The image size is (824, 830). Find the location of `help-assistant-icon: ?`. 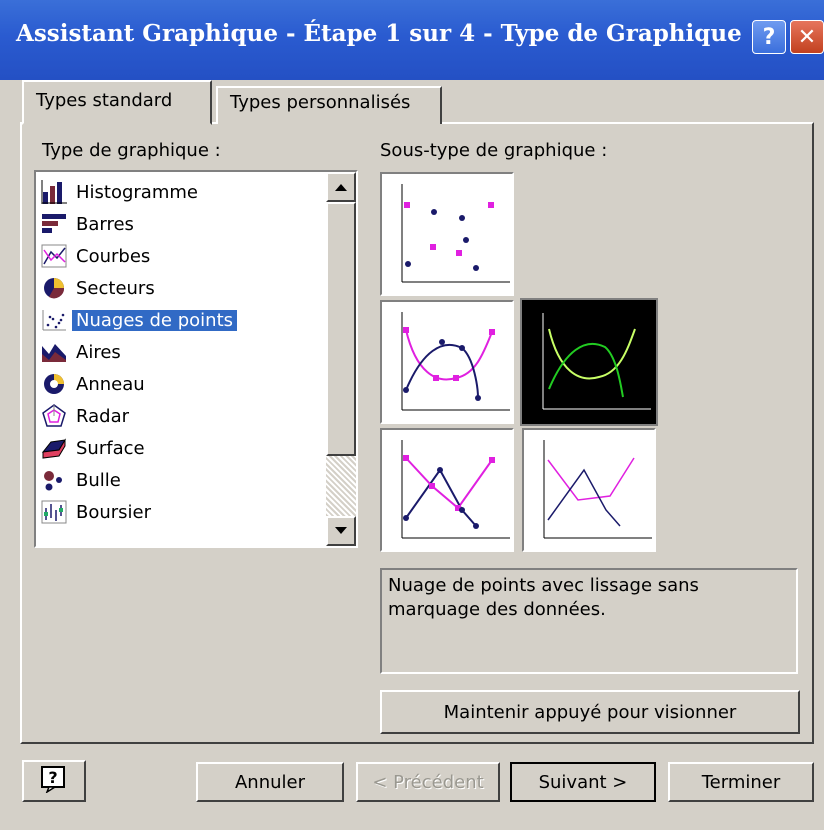

help-assistant-icon: ? is located at coordinates (54, 781).